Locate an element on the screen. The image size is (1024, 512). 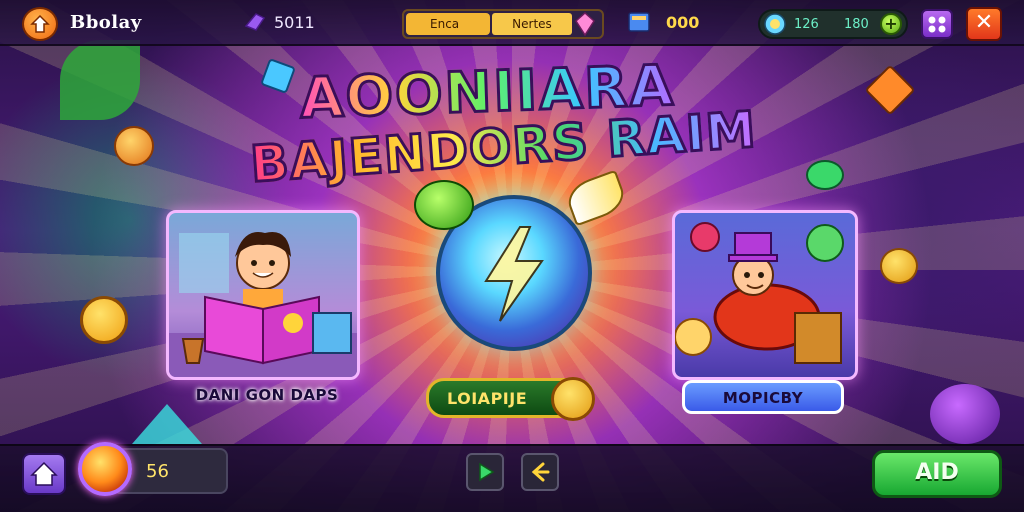
left-mode-card is located at coordinates (263, 295).